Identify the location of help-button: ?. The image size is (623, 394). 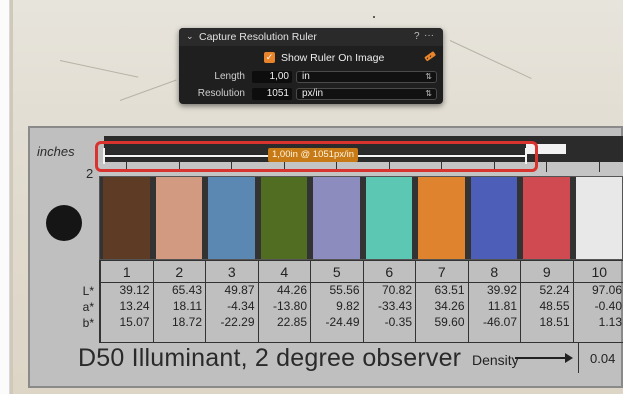
(417, 36).